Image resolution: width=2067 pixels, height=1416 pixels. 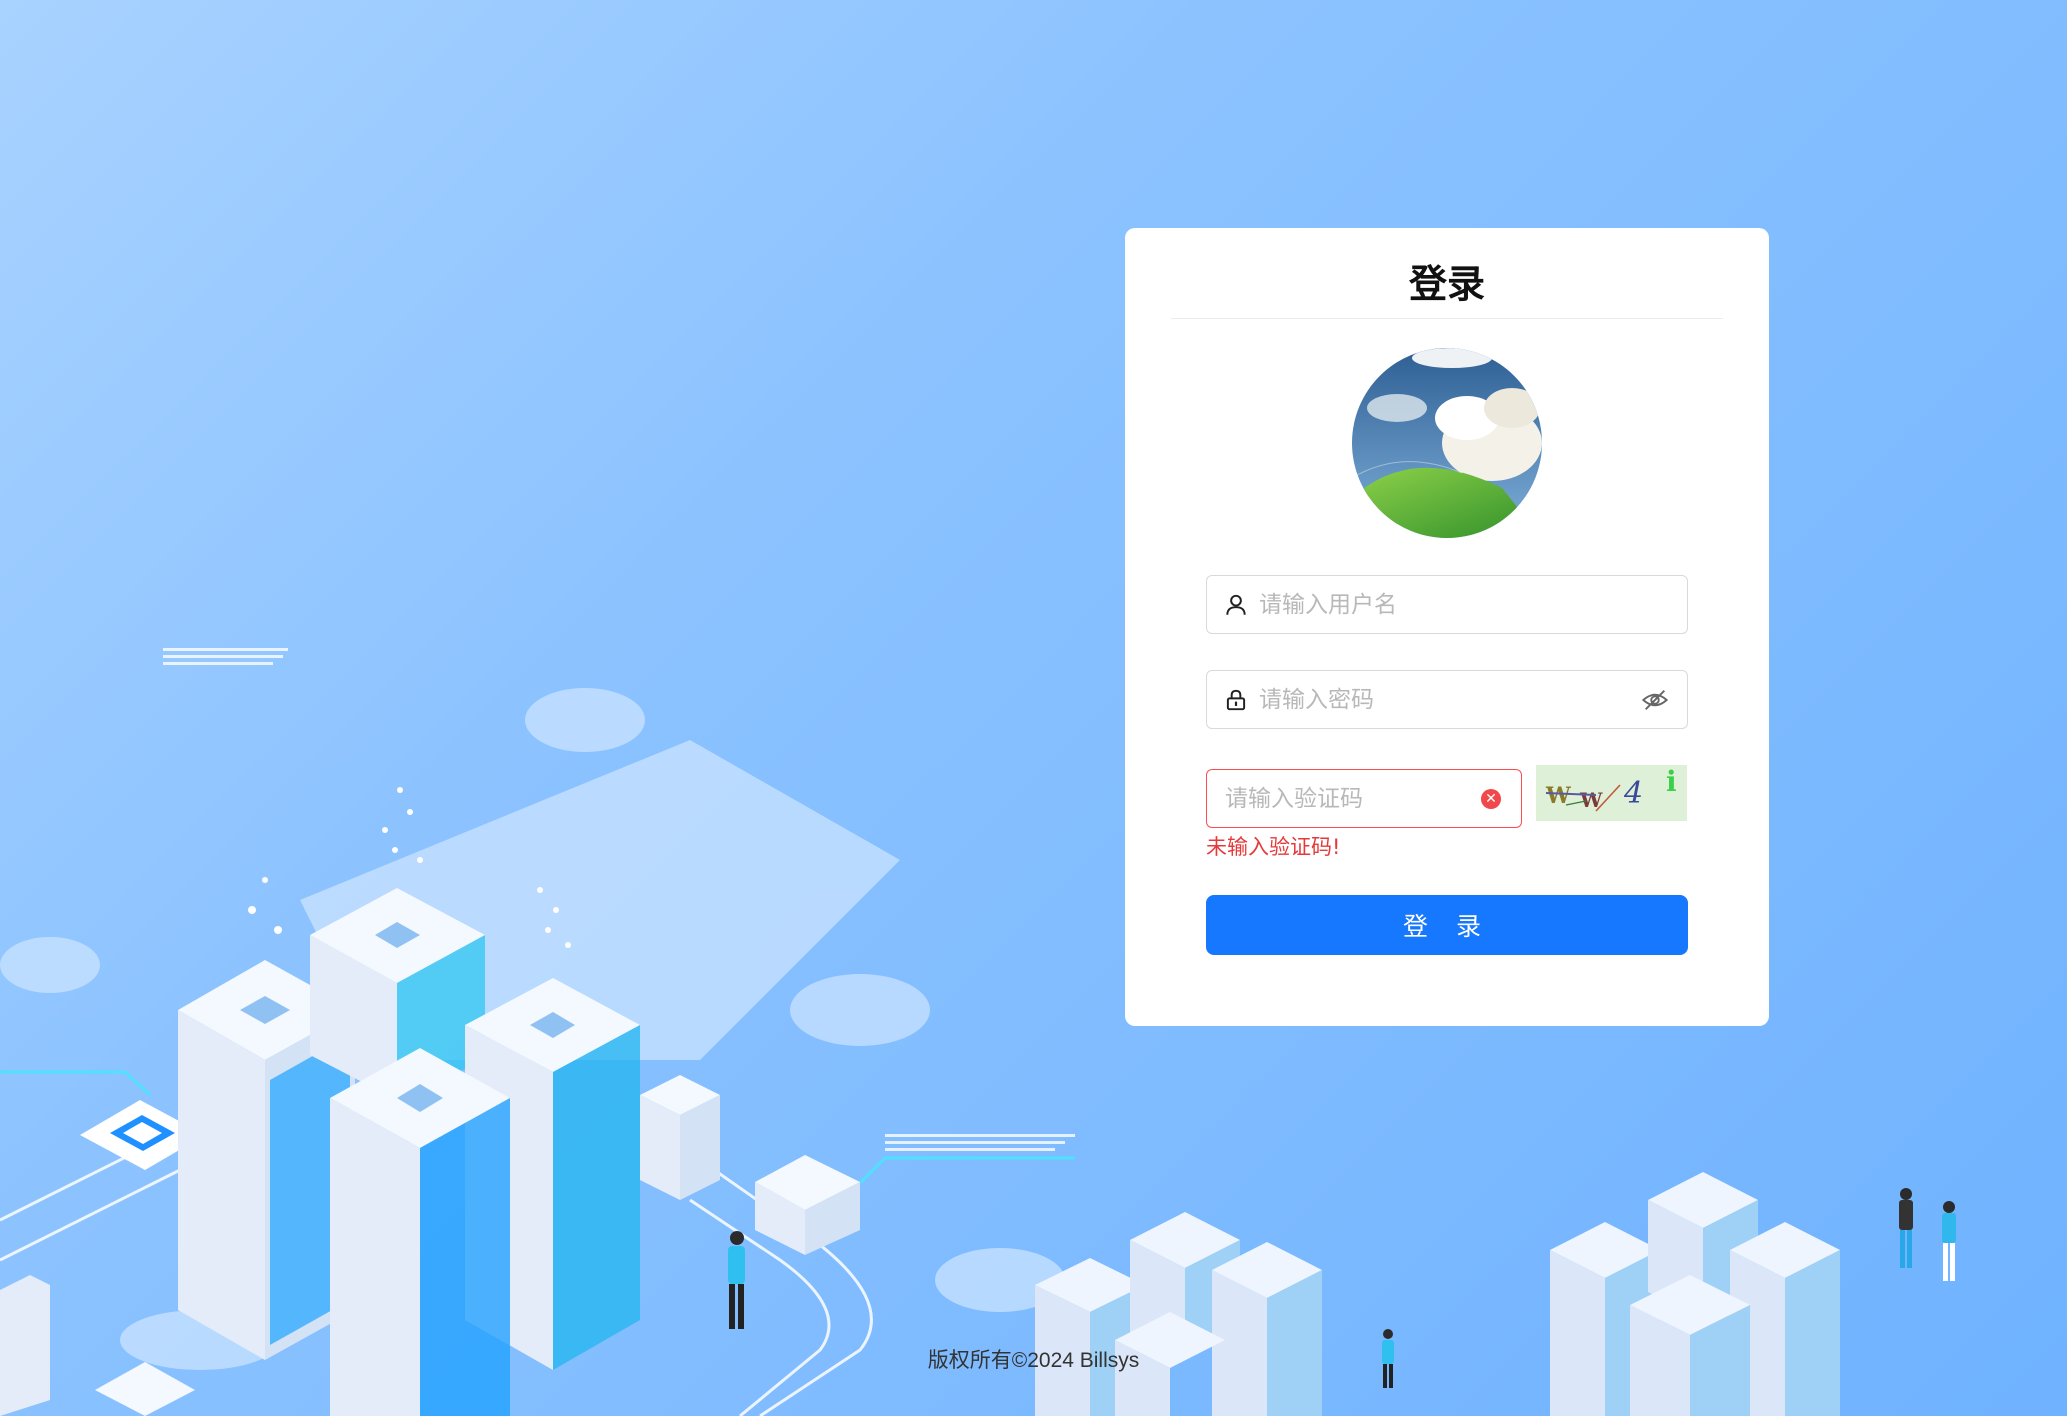 What do you see at coordinates (1633, 793) in the screenshot?
I see `svg-text: 4` at bounding box center [1633, 793].